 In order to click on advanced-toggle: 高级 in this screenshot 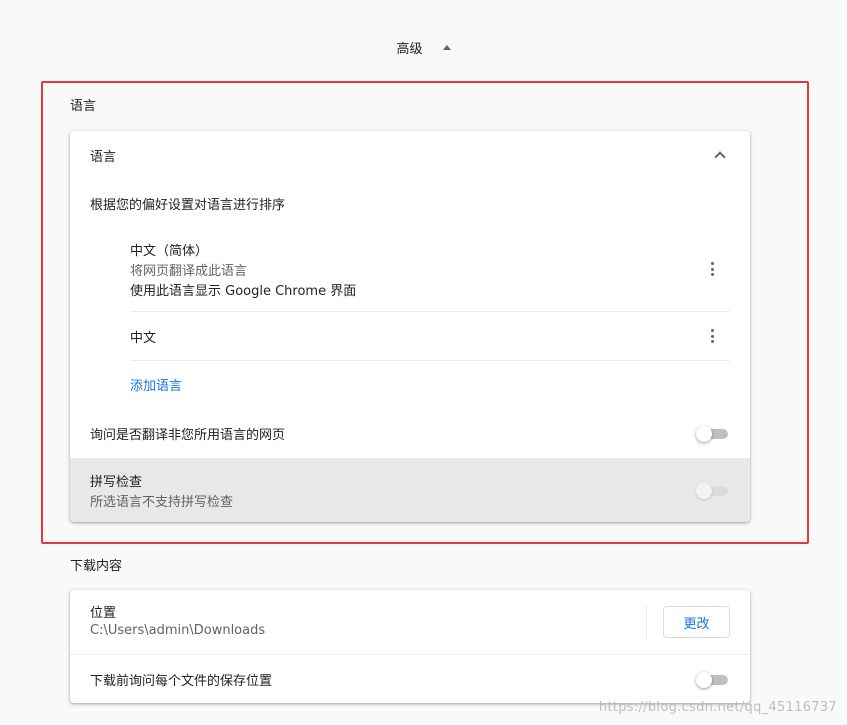, I will do `click(423, 47)`.